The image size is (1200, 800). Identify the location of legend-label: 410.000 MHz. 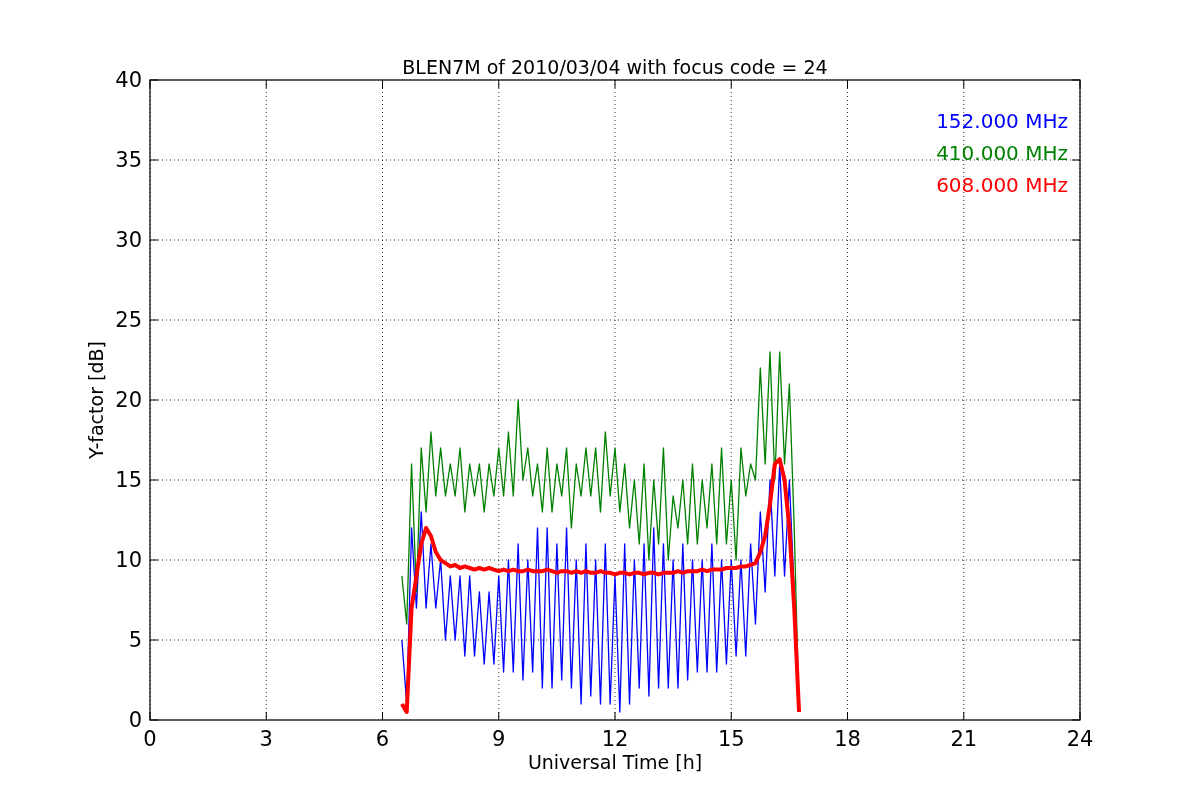
(1002, 153).